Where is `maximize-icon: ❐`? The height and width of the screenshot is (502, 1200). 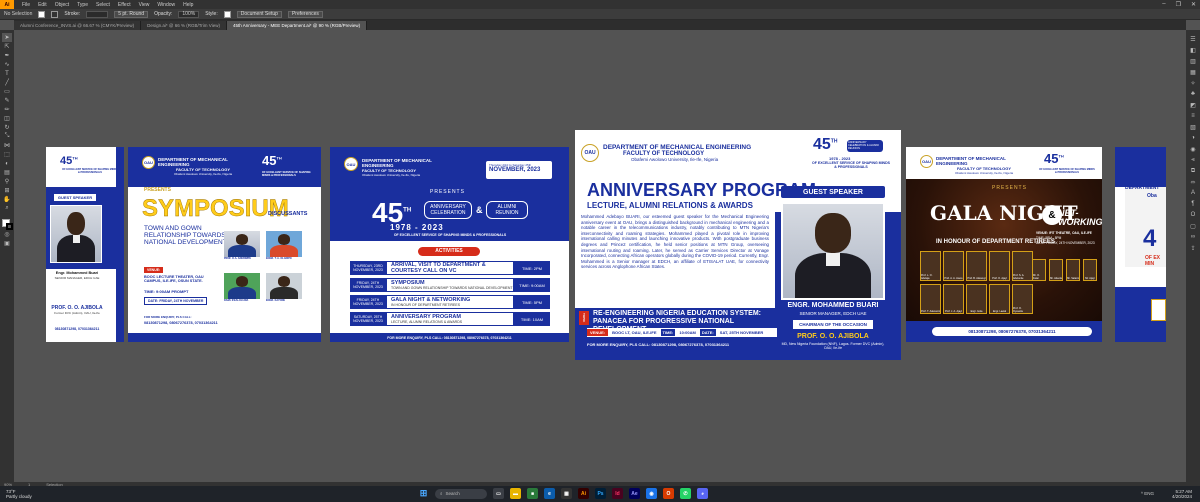 maximize-icon: ❐ is located at coordinates (1178, 4).